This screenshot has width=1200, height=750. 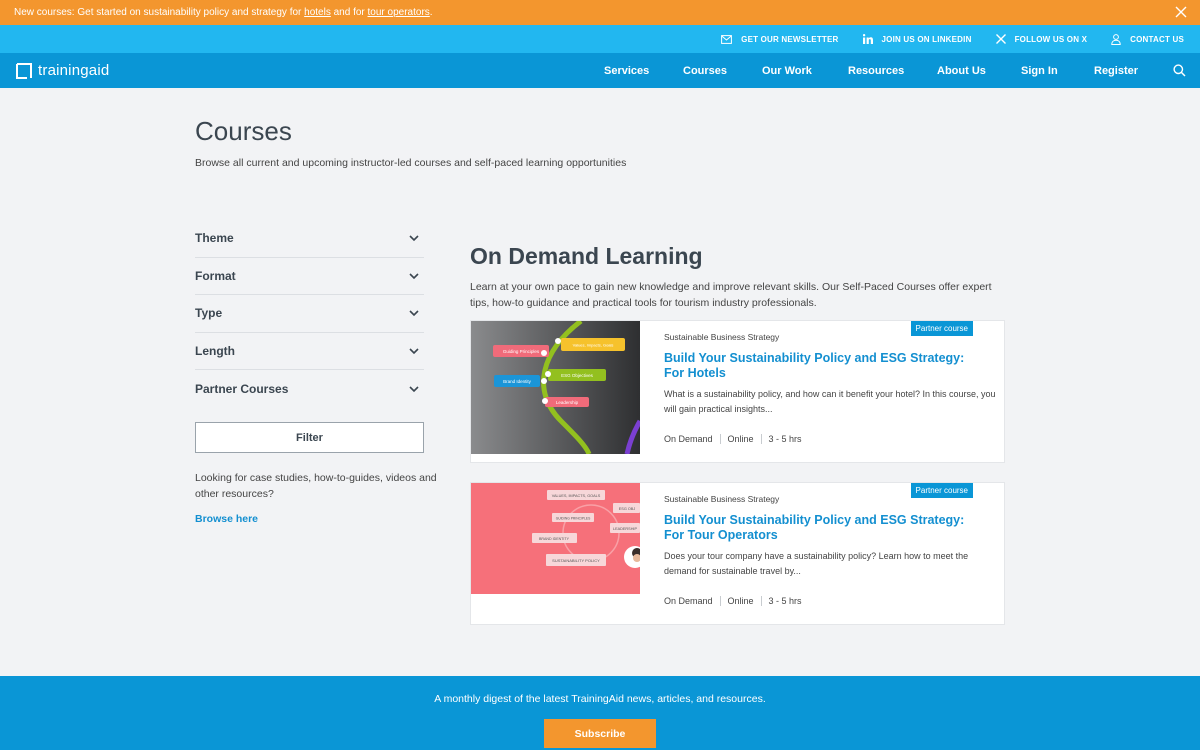 I want to click on filter-partner-courses: Partner Courses, so click(x=309, y=389).